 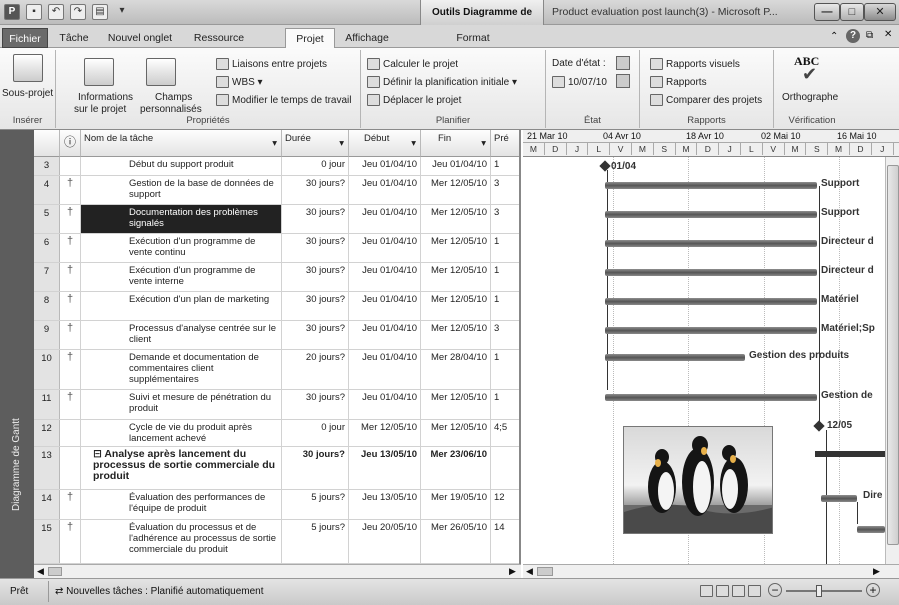 What do you see at coordinates (47, 306) in the screenshot?
I see `row-id-cell: 8` at bounding box center [47, 306].